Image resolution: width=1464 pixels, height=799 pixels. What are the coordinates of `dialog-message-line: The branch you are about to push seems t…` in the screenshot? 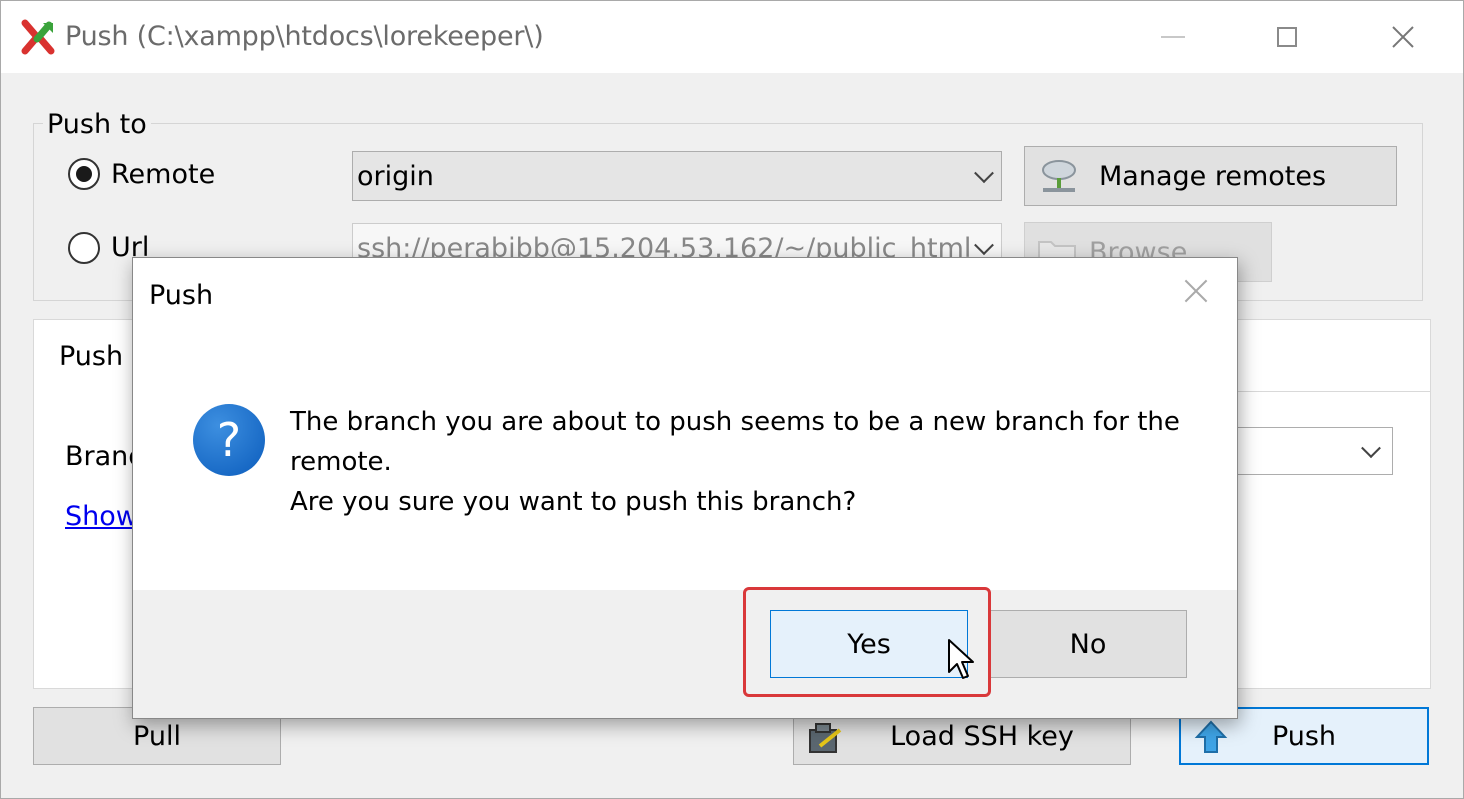 It's located at (735, 422).